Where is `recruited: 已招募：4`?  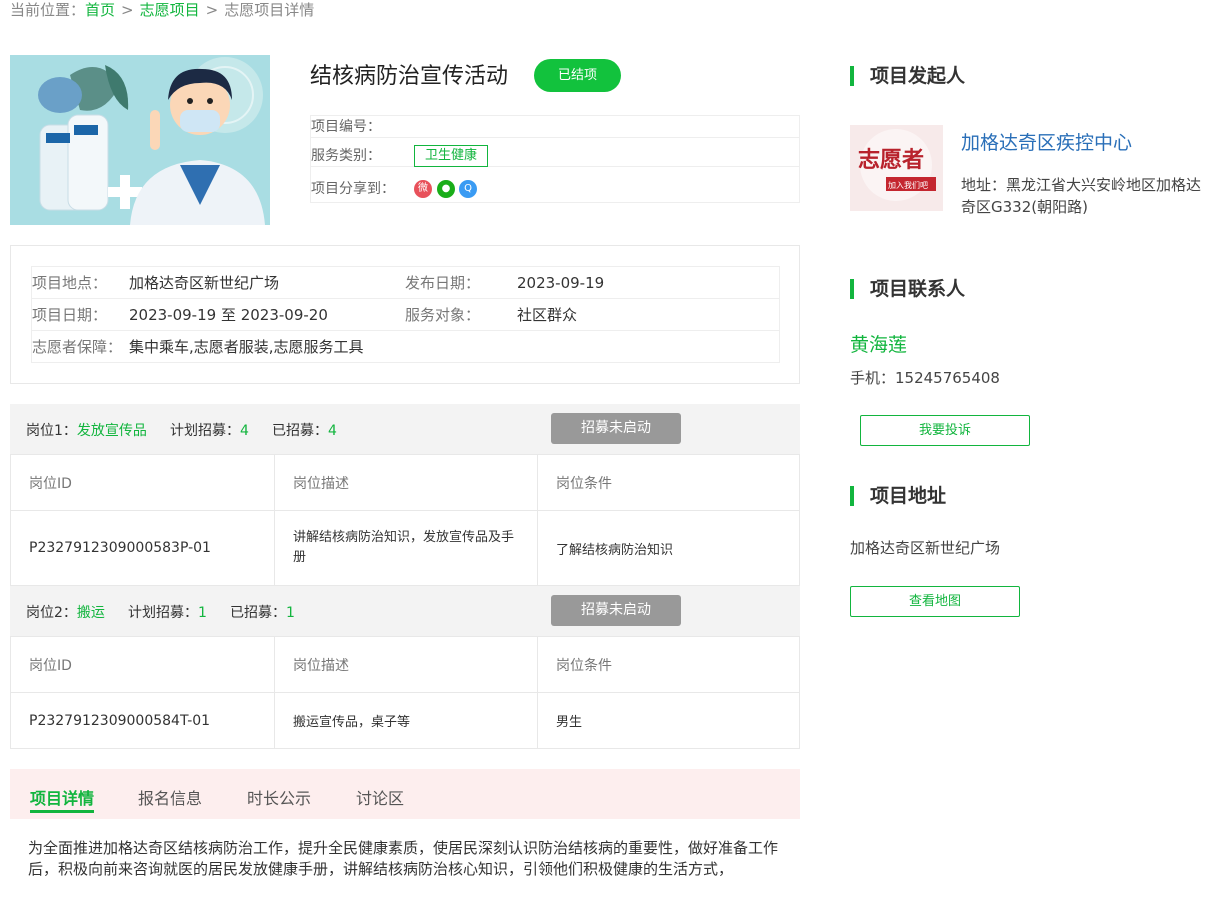 recruited: 已招募：4 is located at coordinates (304, 430).